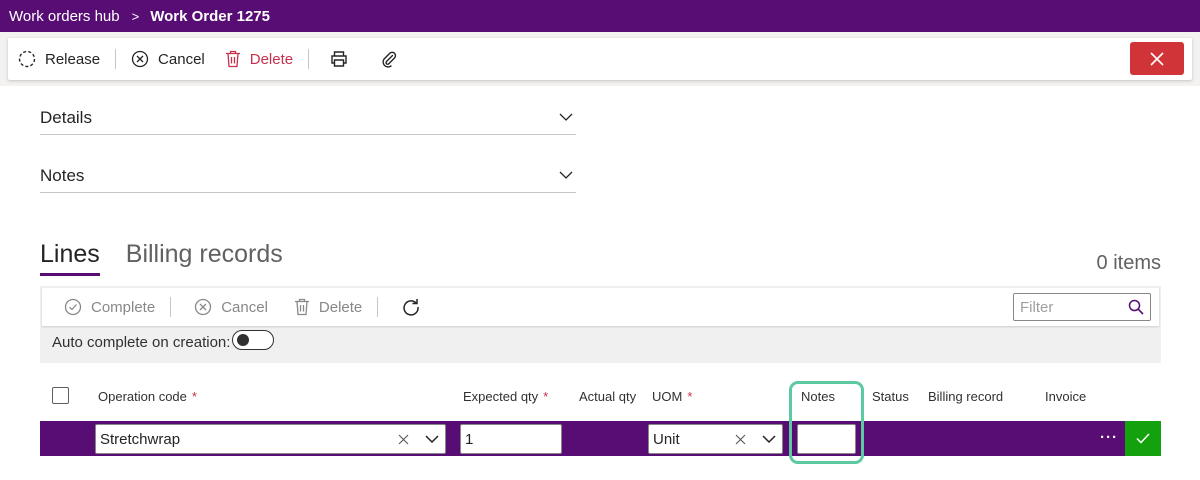  Describe the element at coordinates (667, 396) in the screenshot. I see `column-uom-label: UOM` at that location.